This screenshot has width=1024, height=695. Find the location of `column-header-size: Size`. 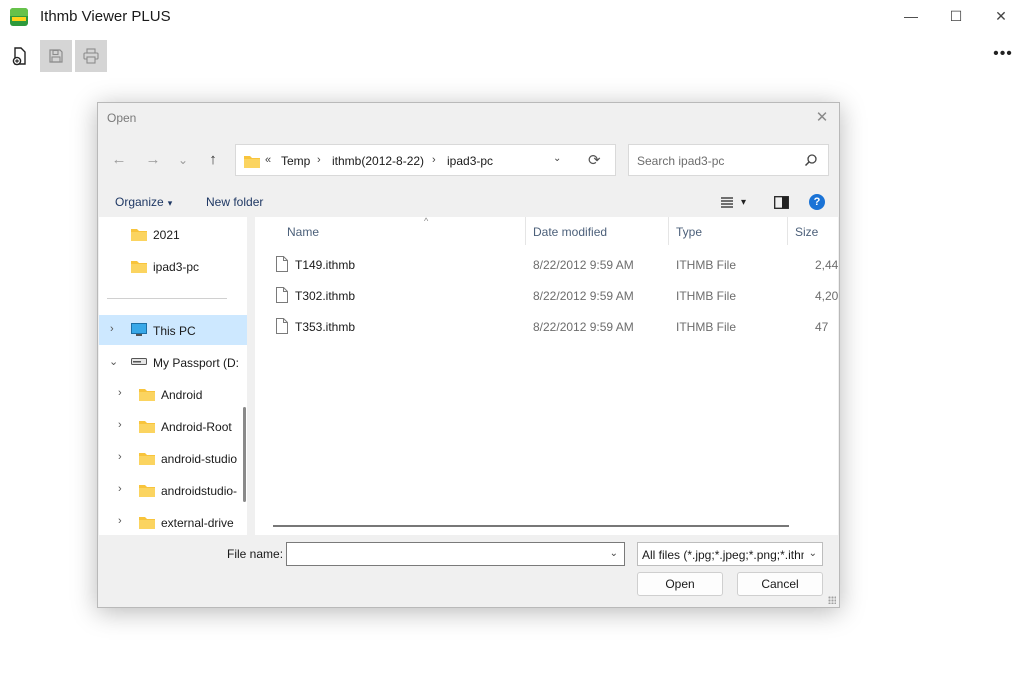

column-header-size: Size is located at coordinates (813, 231).